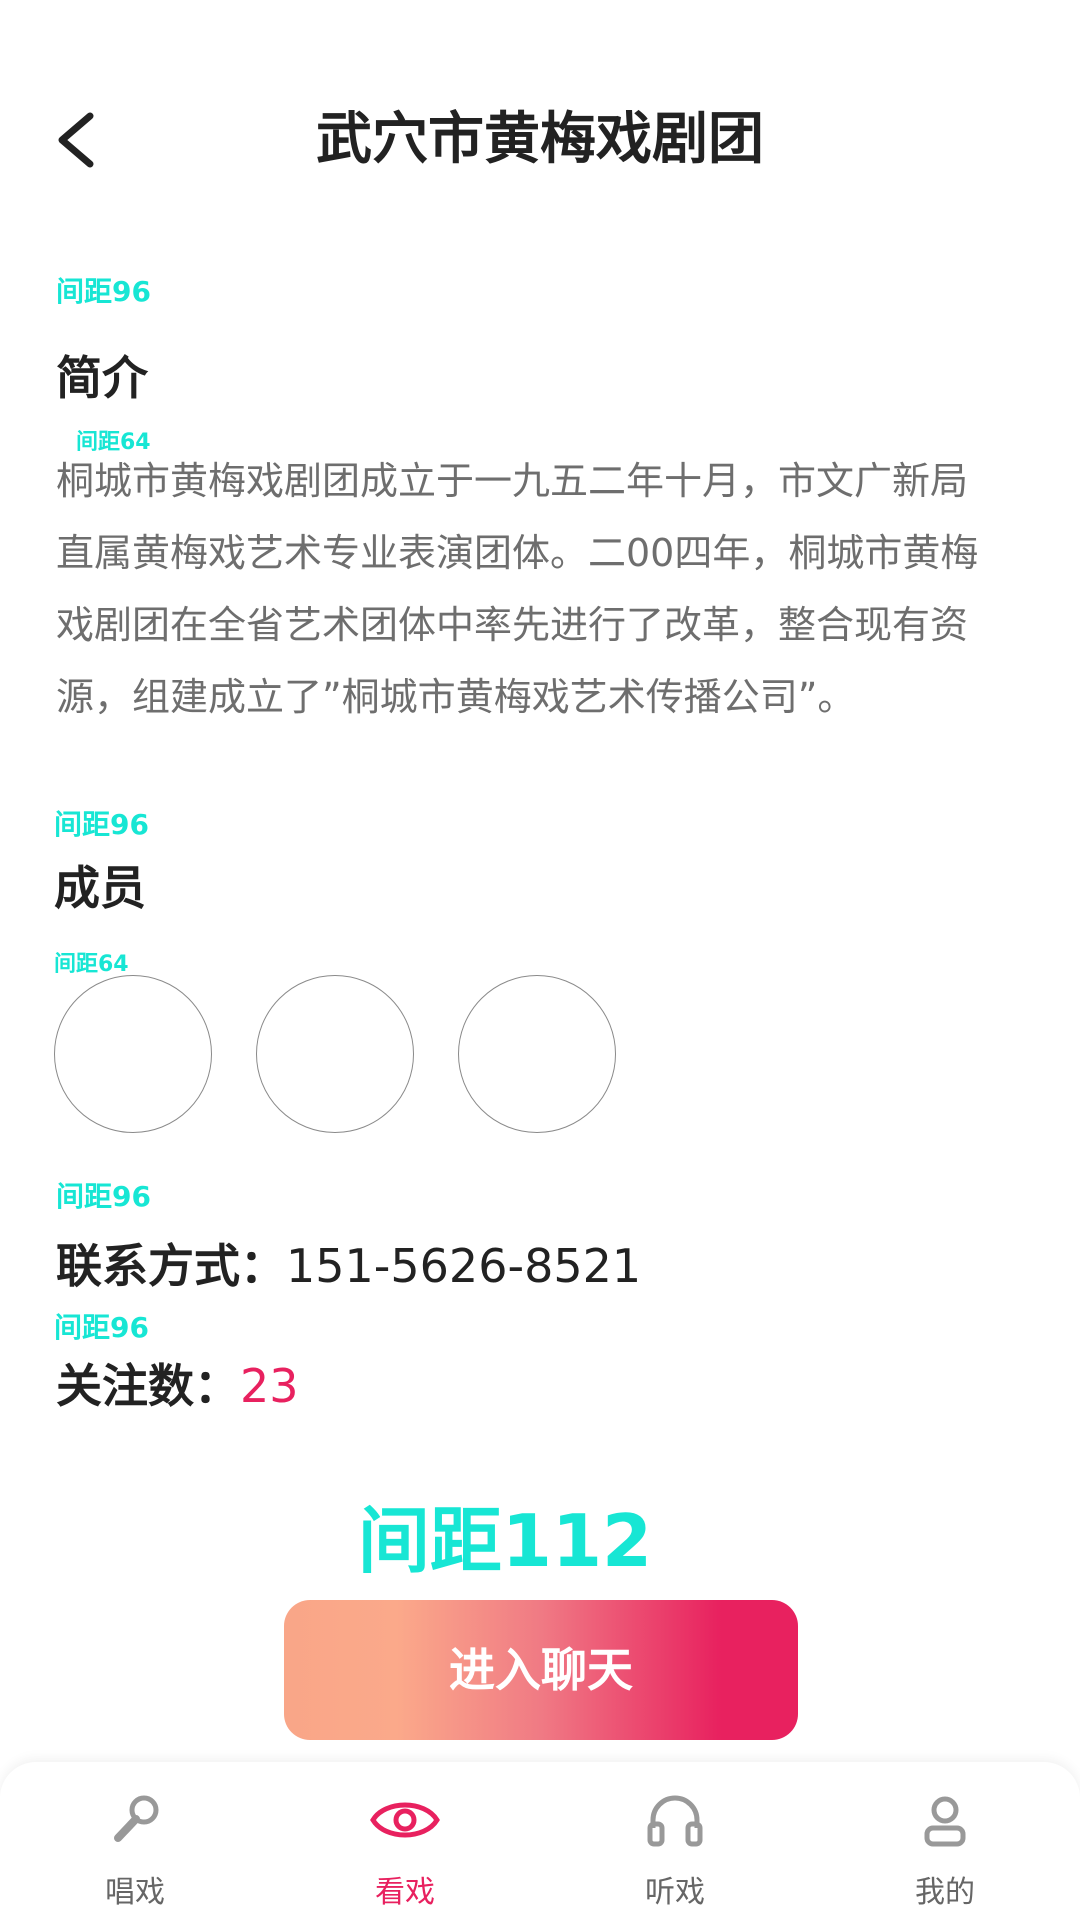  Describe the element at coordinates (675, 1821) in the screenshot. I see `headphones-icon` at that location.